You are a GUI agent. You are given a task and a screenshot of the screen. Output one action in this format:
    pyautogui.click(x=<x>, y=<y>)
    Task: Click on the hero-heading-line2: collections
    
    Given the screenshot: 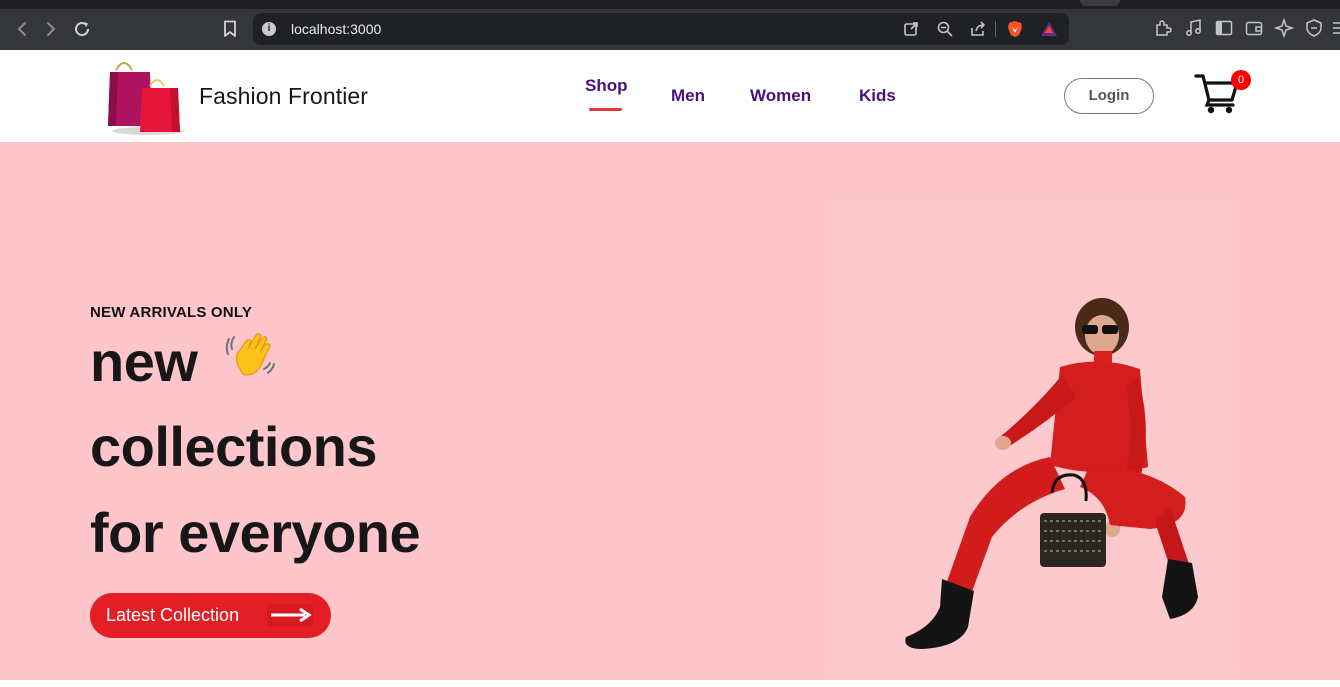 What is the action you would take?
    pyautogui.click(x=234, y=446)
    